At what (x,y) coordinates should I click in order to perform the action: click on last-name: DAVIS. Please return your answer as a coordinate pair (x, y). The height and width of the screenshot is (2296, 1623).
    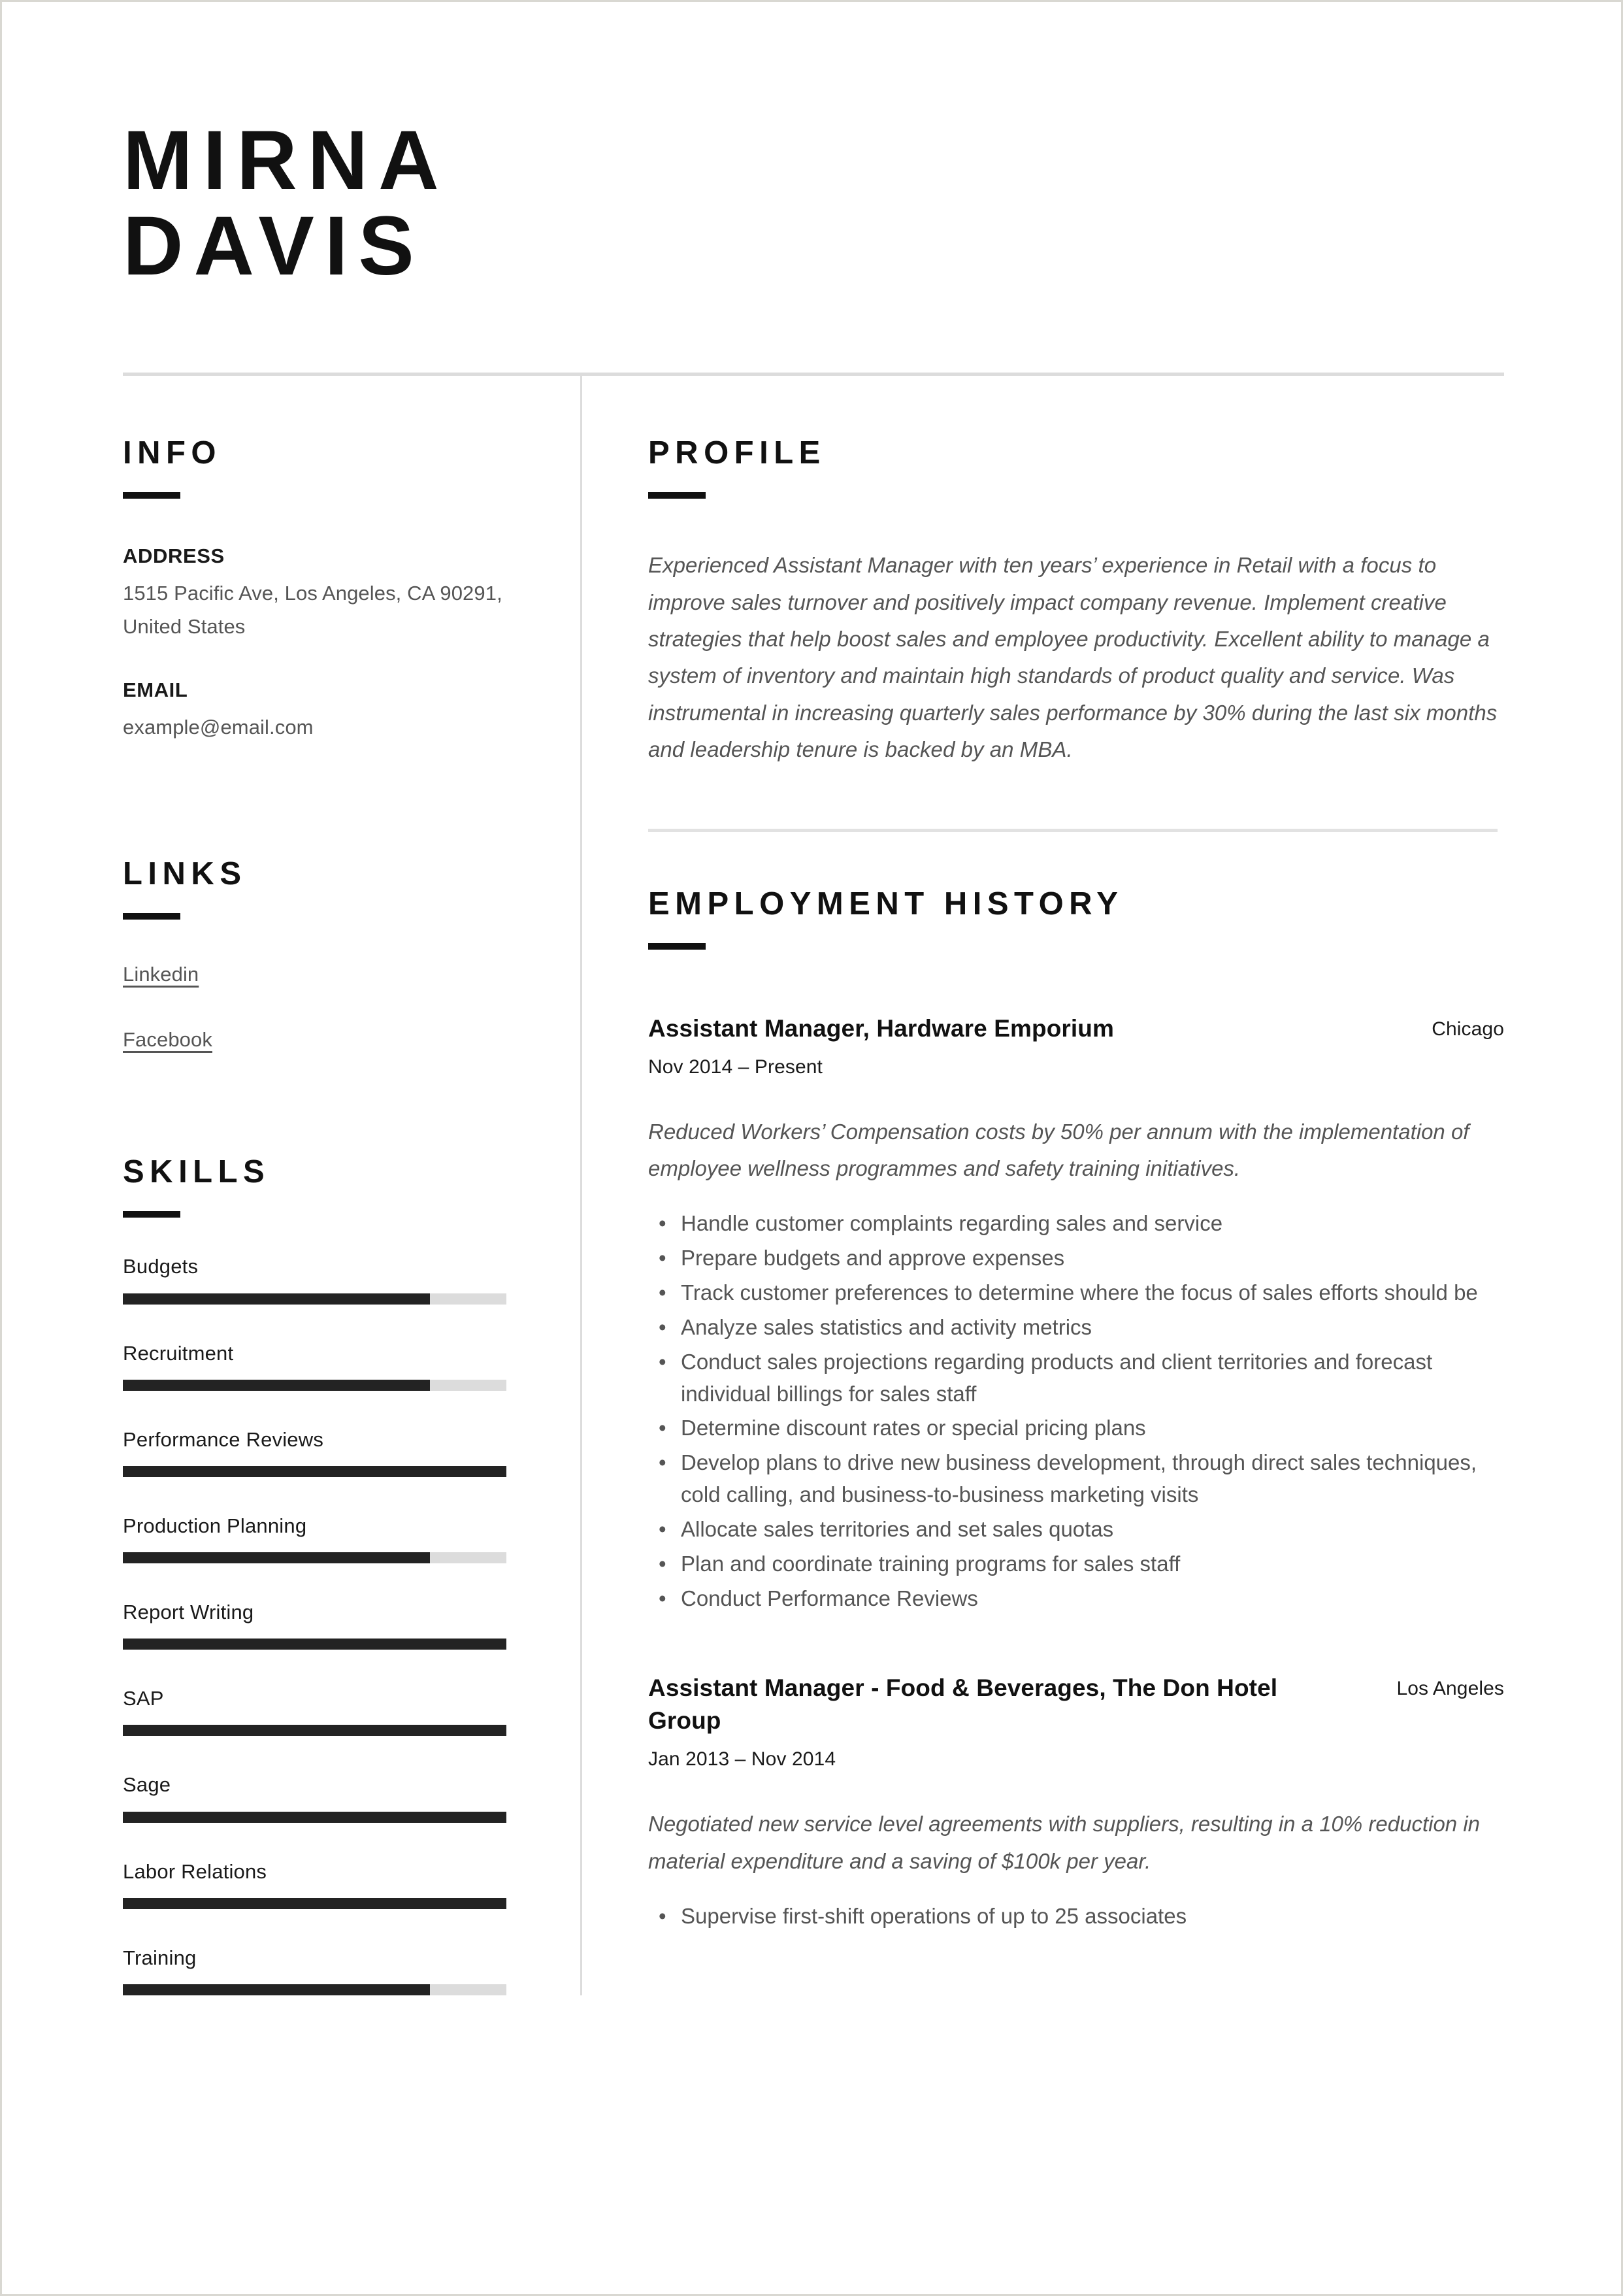
    Looking at the image, I should click on (274, 246).